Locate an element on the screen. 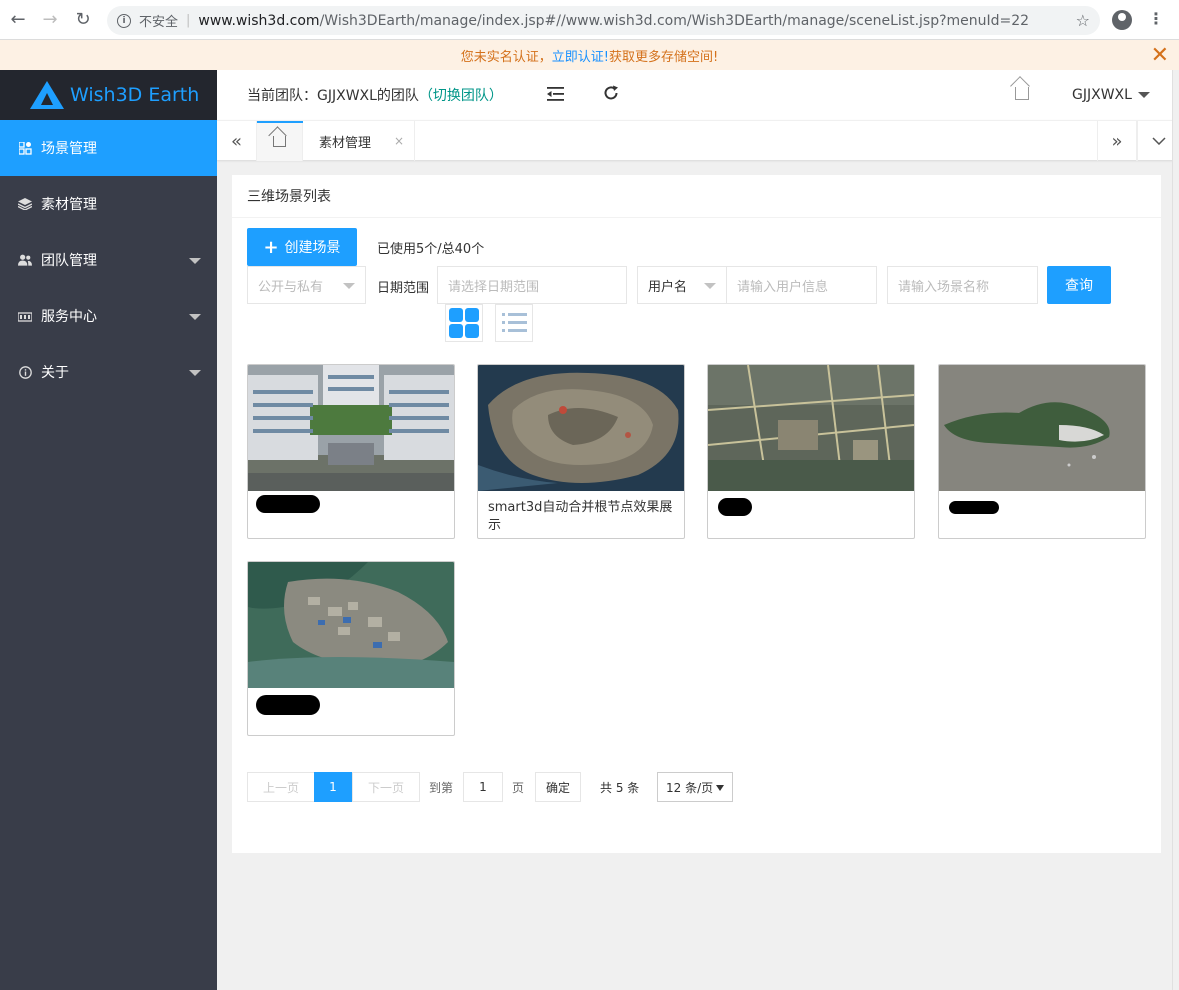 The width and height of the screenshot is (1179, 990). page-size-select: 12 条/页 is located at coordinates (695, 787).